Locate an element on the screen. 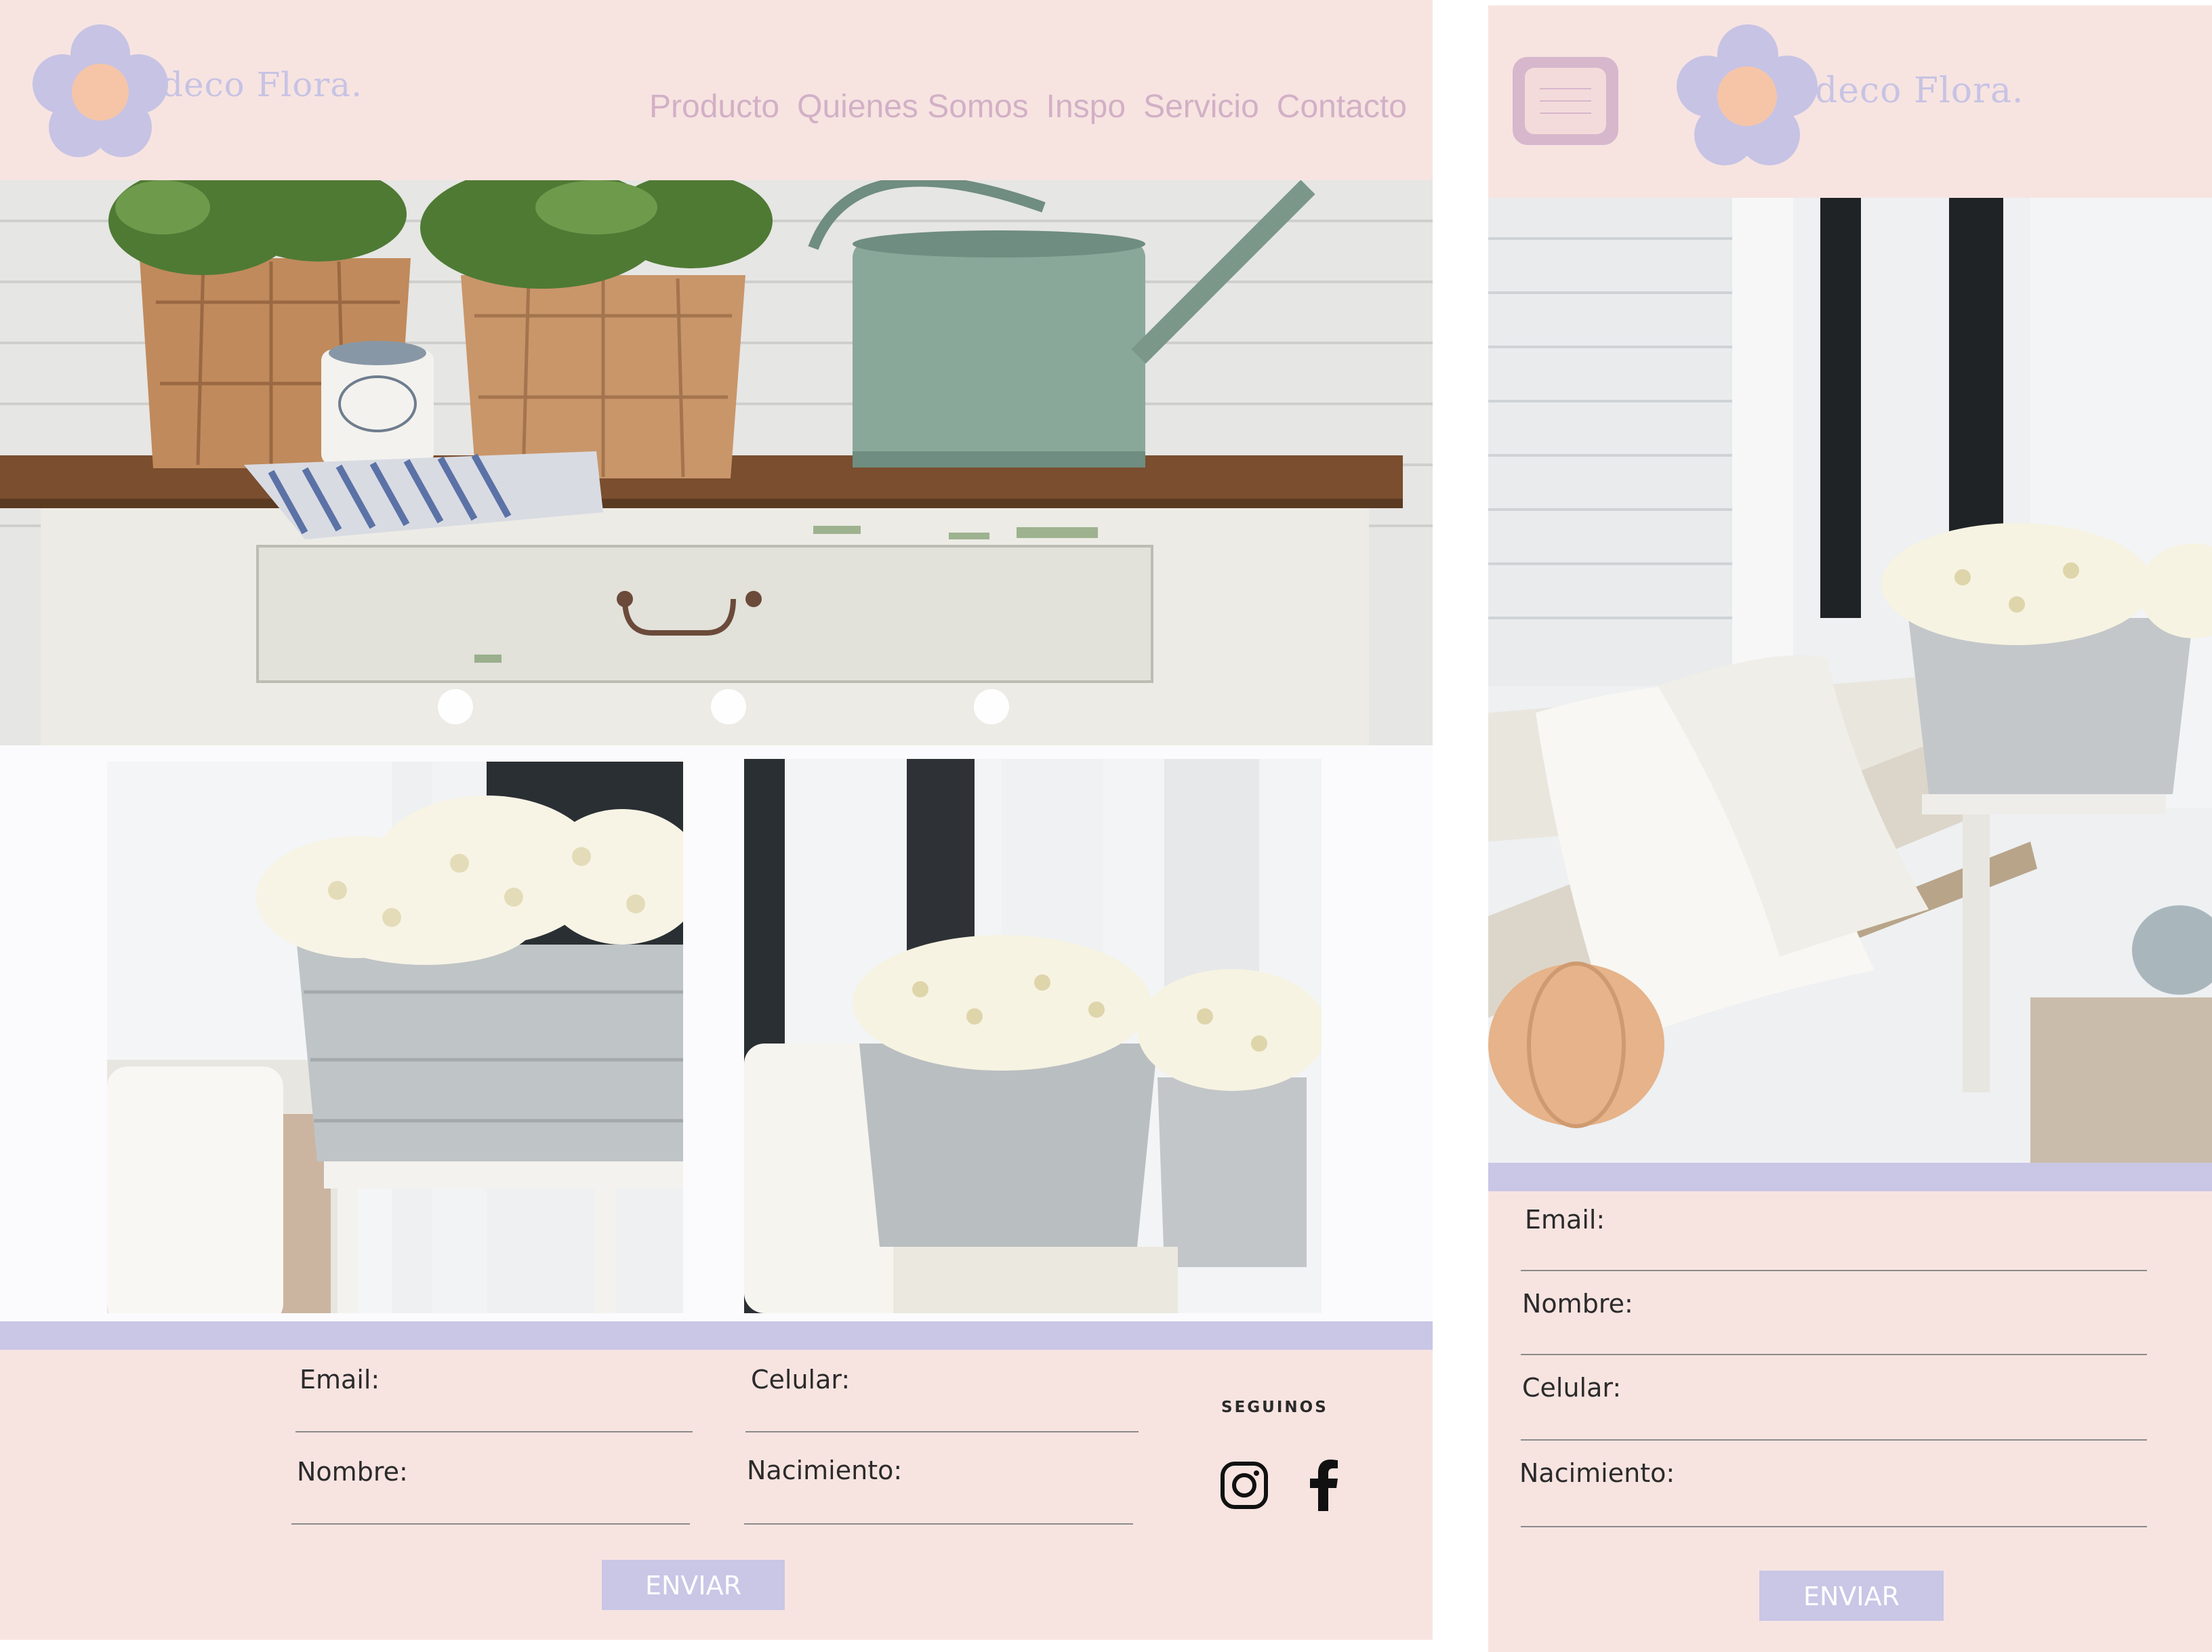  celular-field: Celular: is located at coordinates (942, 1398).